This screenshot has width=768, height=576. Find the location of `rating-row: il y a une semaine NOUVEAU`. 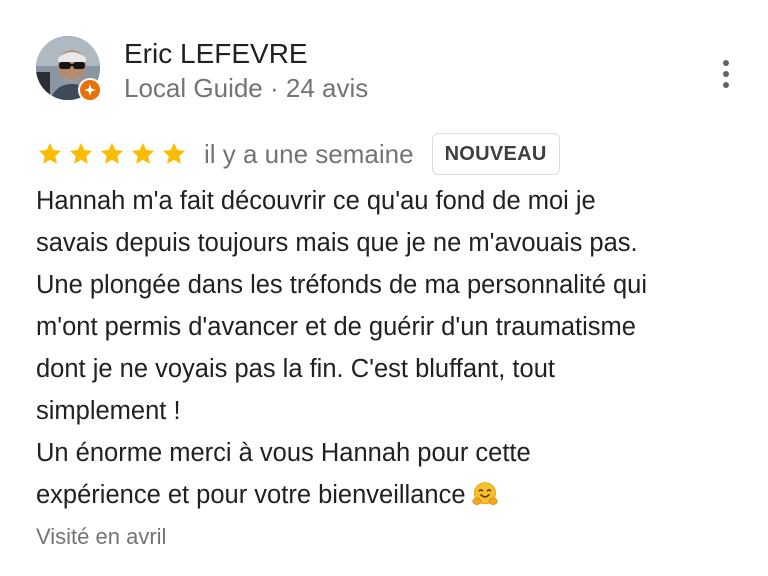

rating-row: il y a une semaine NOUVEAU is located at coordinates (298, 154).